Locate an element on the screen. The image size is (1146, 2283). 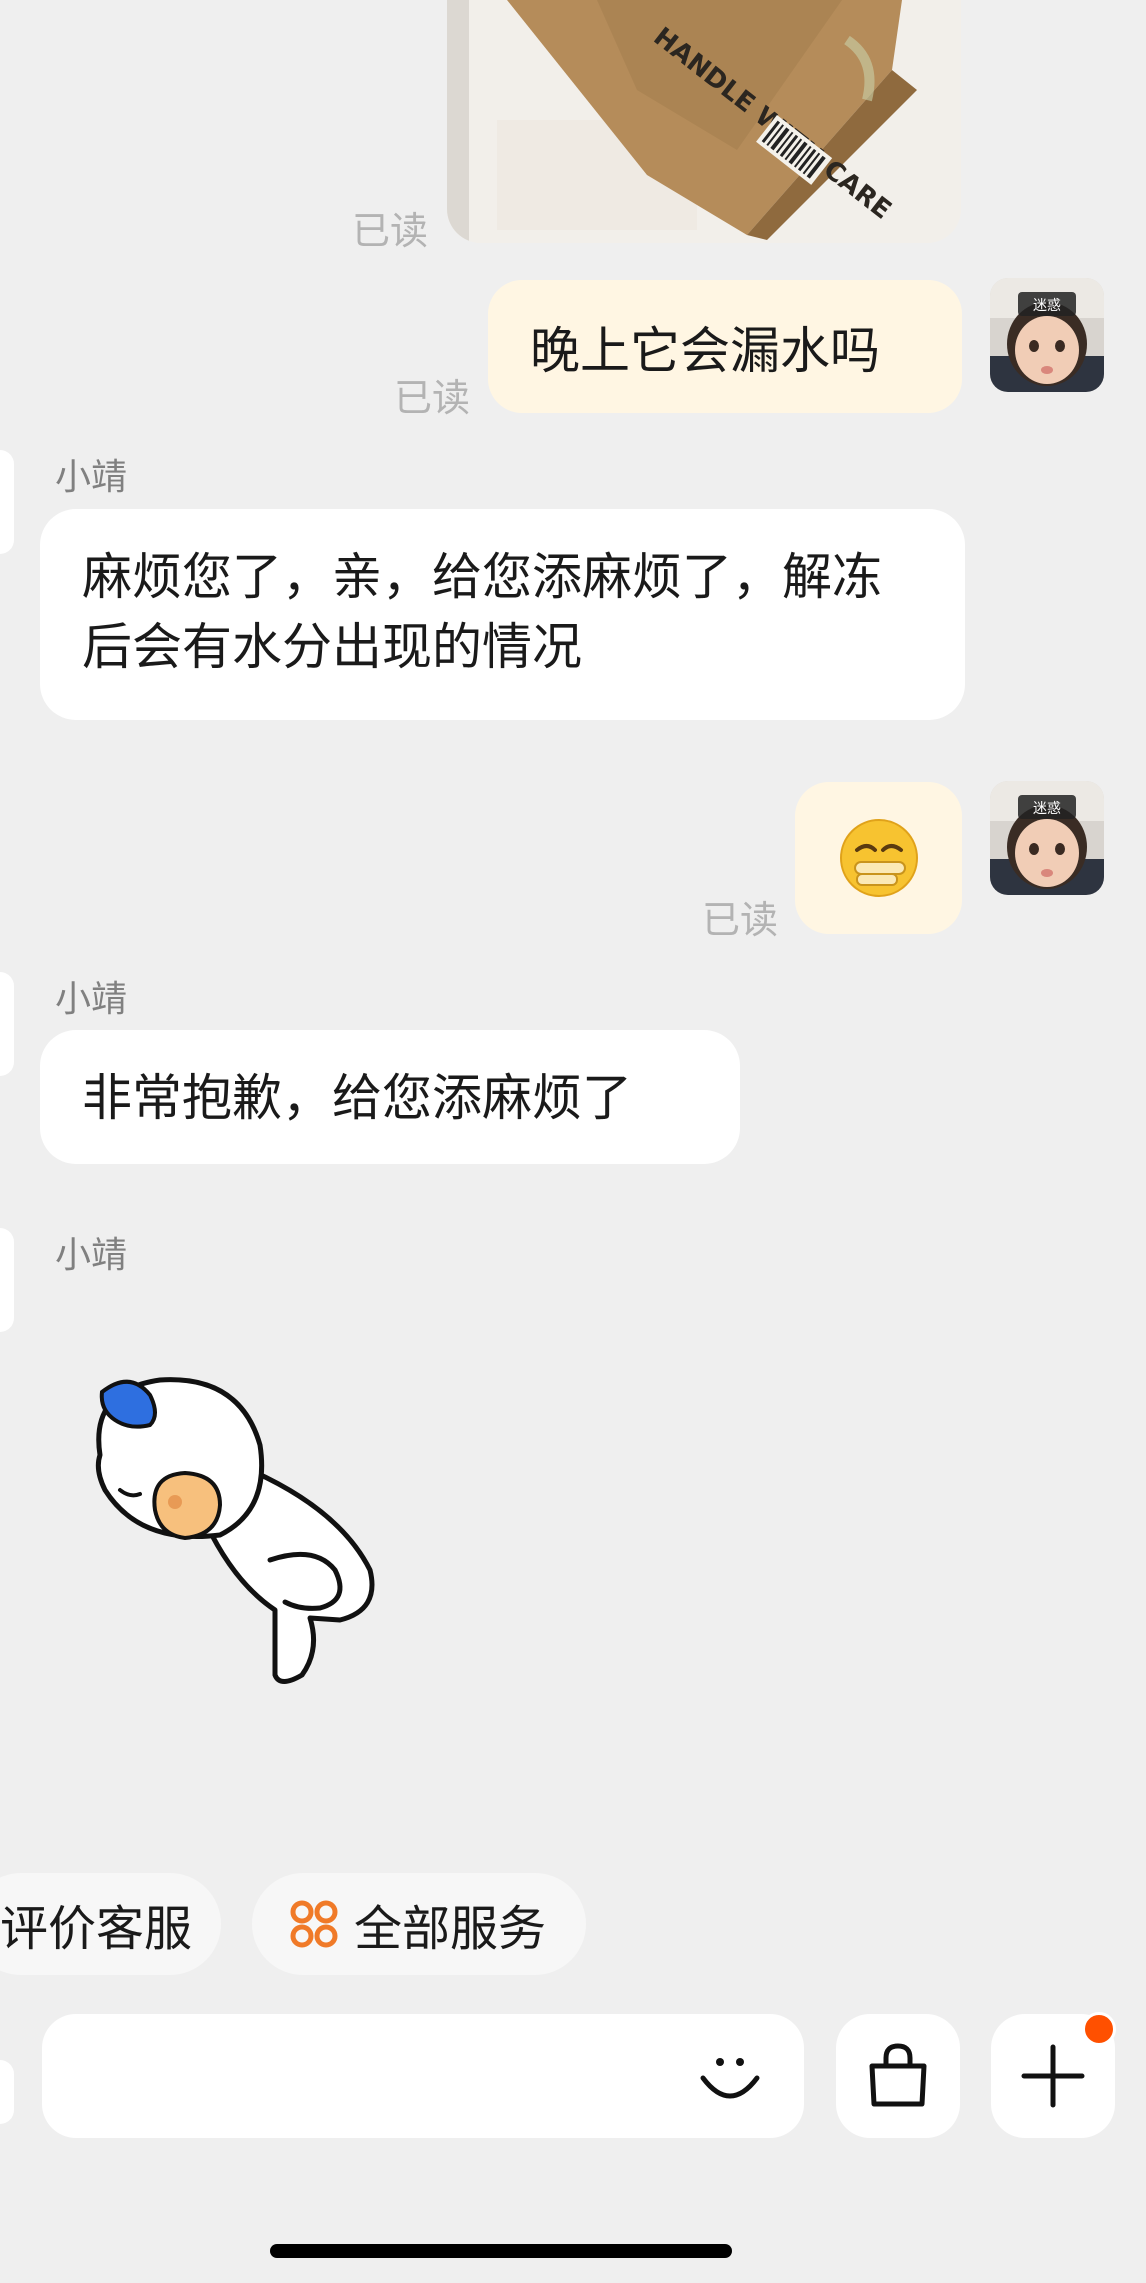
home-indicator is located at coordinates (501, 2251).